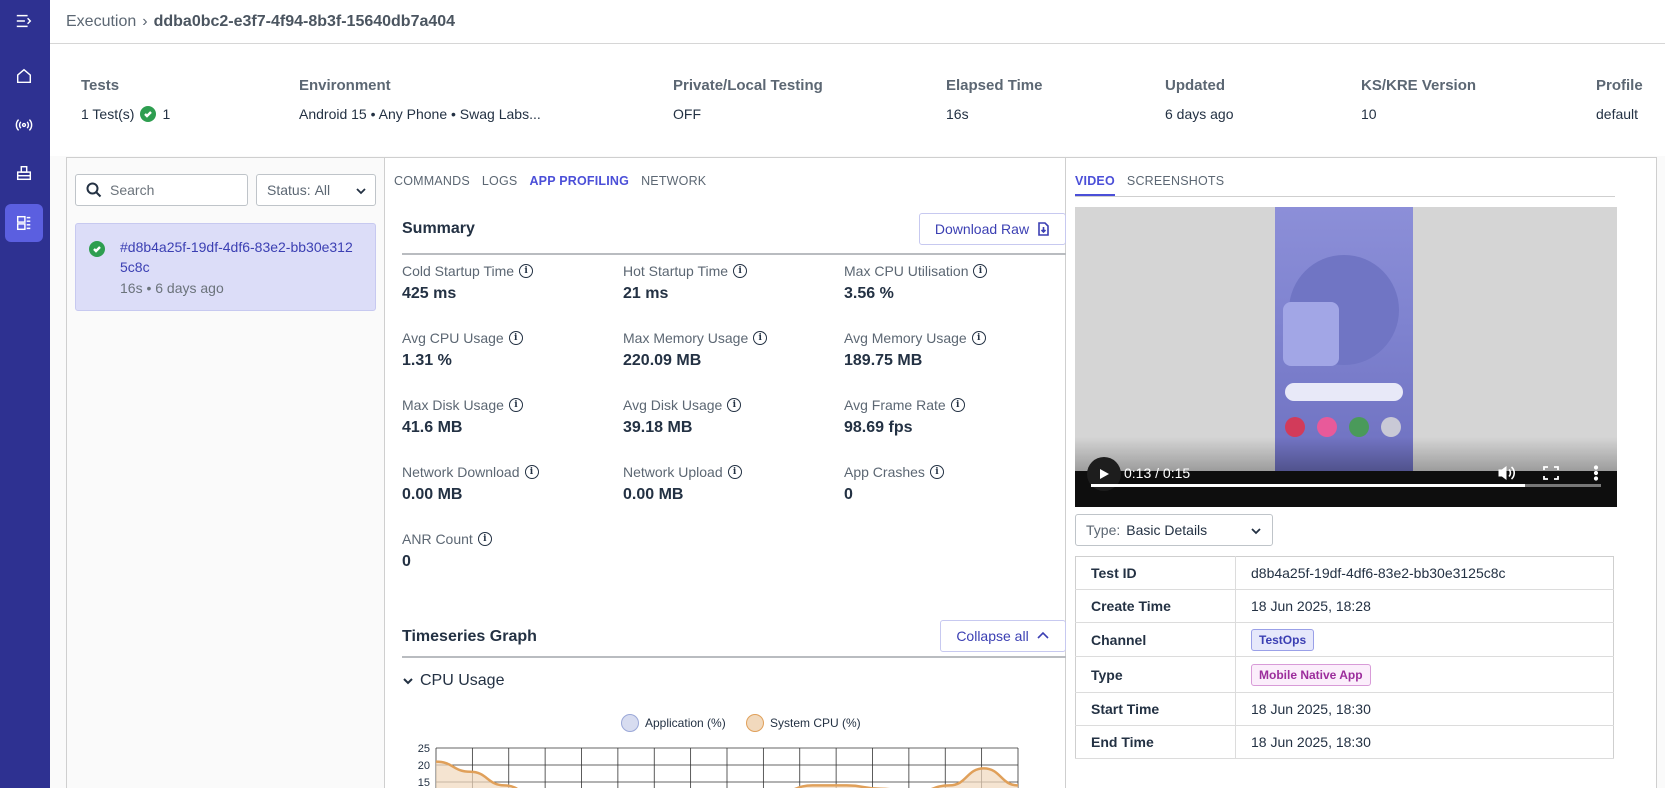 This screenshot has height=788, width=1665. Describe the element at coordinates (100, 85) in the screenshot. I see `meta-tests-label: Tests` at that location.